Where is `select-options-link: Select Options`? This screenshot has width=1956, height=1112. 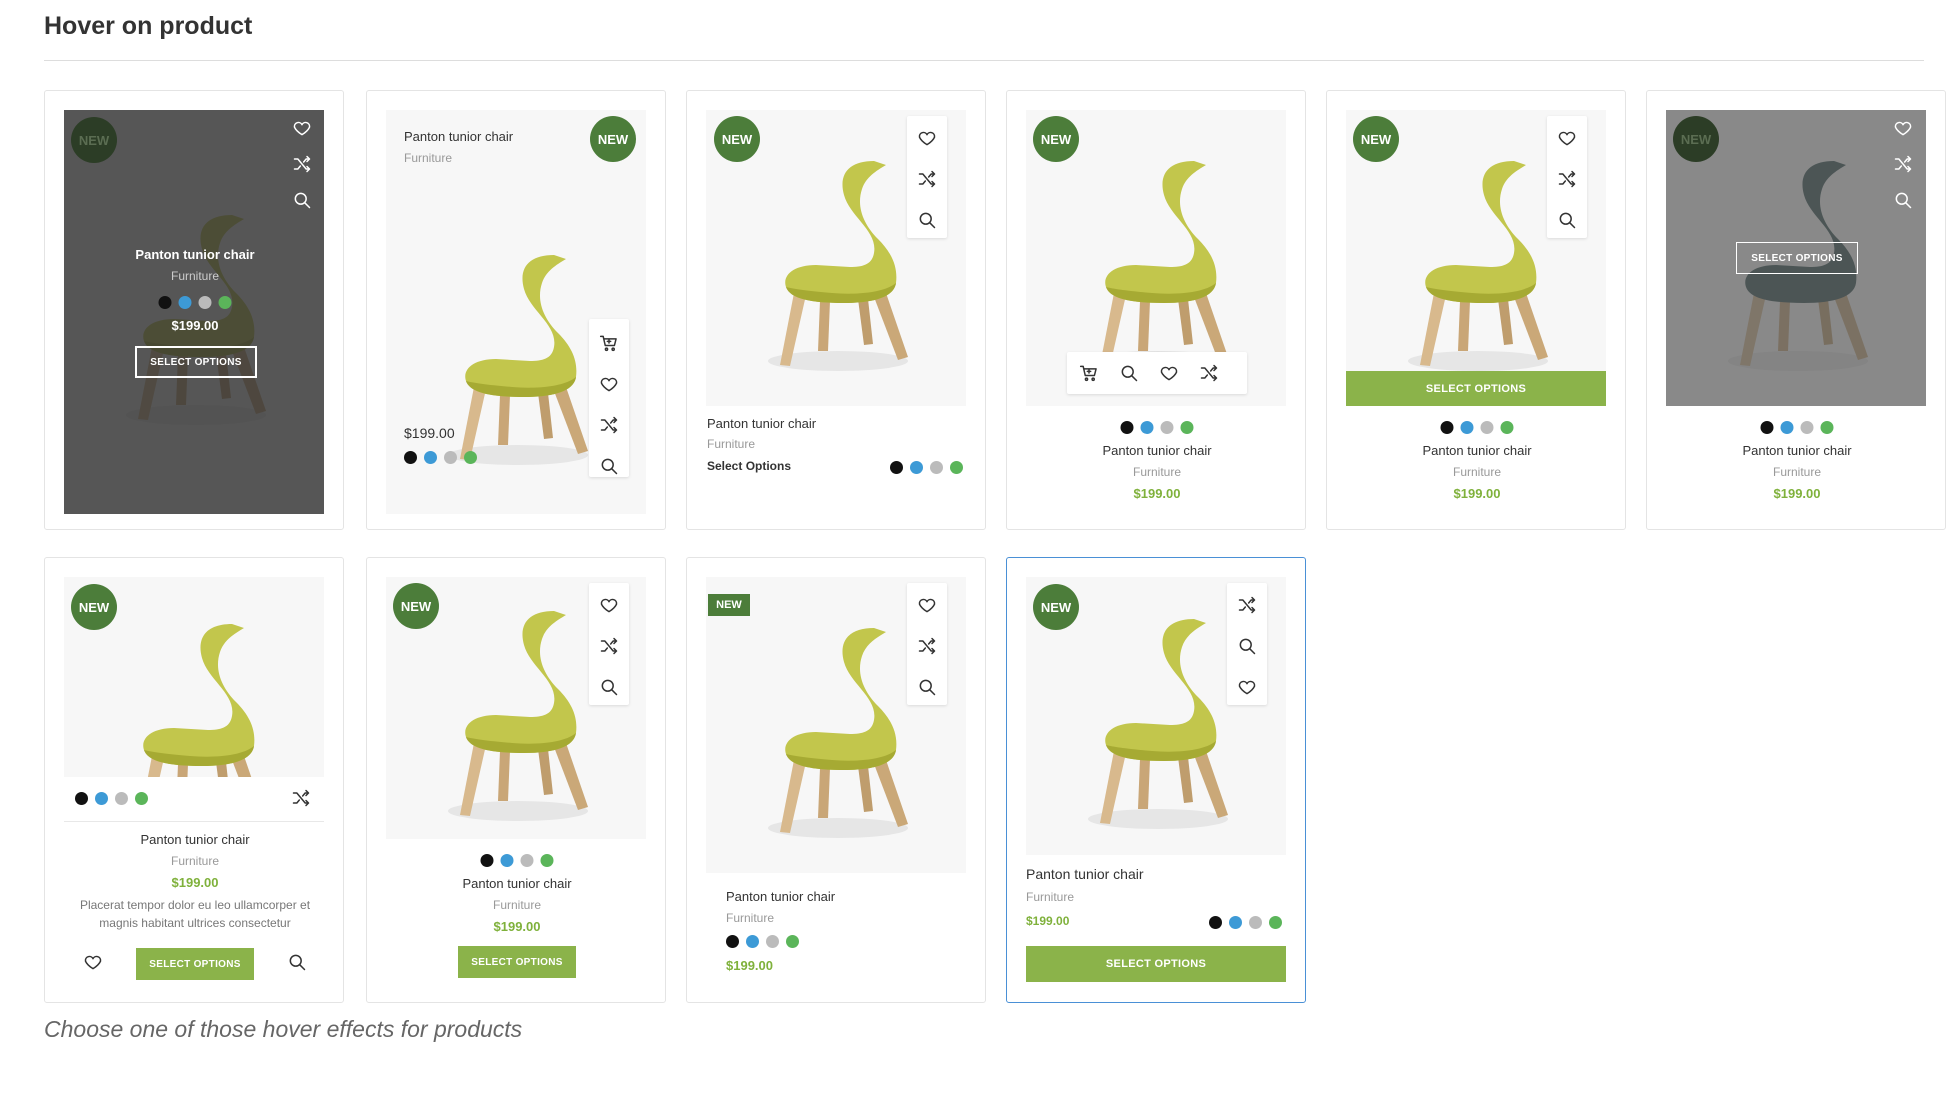
select-options-link: Select Options is located at coordinates (749, 466).